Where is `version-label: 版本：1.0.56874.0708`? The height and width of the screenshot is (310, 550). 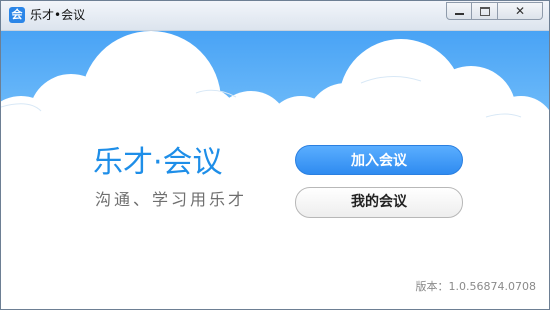
version-label: 版本：1.0.56874.0708 is located at coordinates (475, 286).